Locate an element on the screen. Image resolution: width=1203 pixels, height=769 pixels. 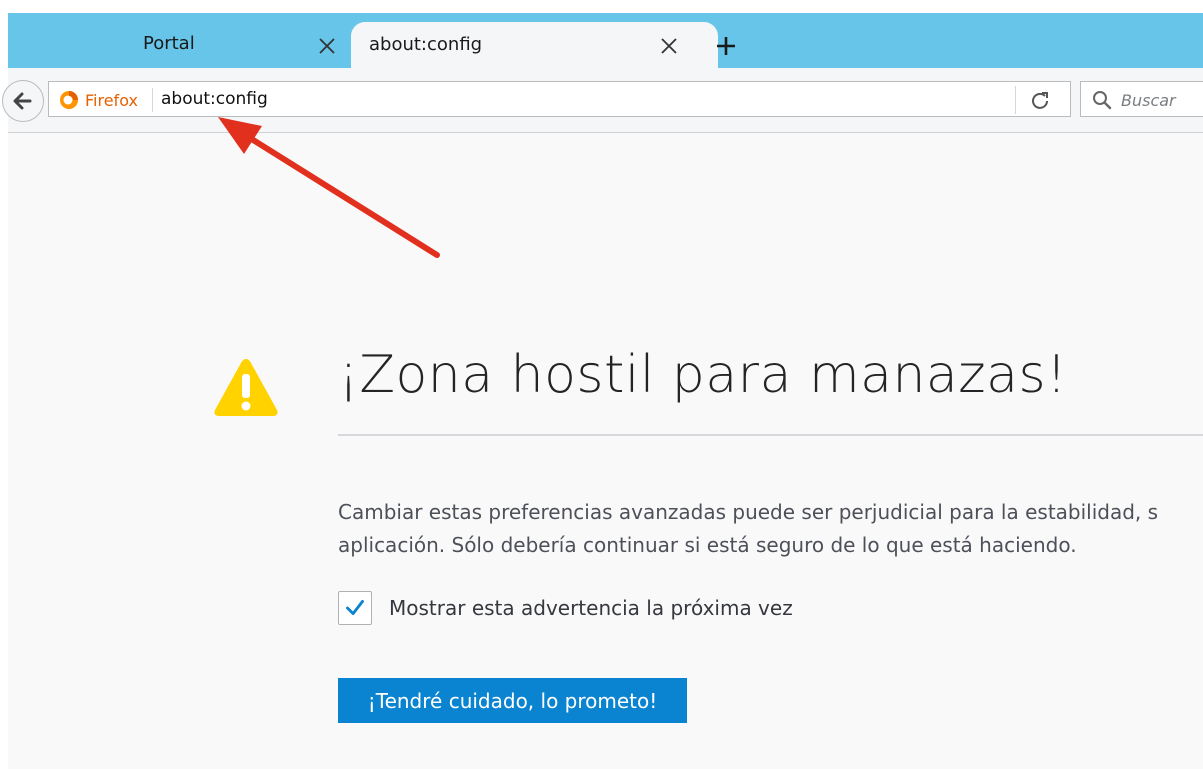
tab-label: about:config is located at coordinates (426, 44).